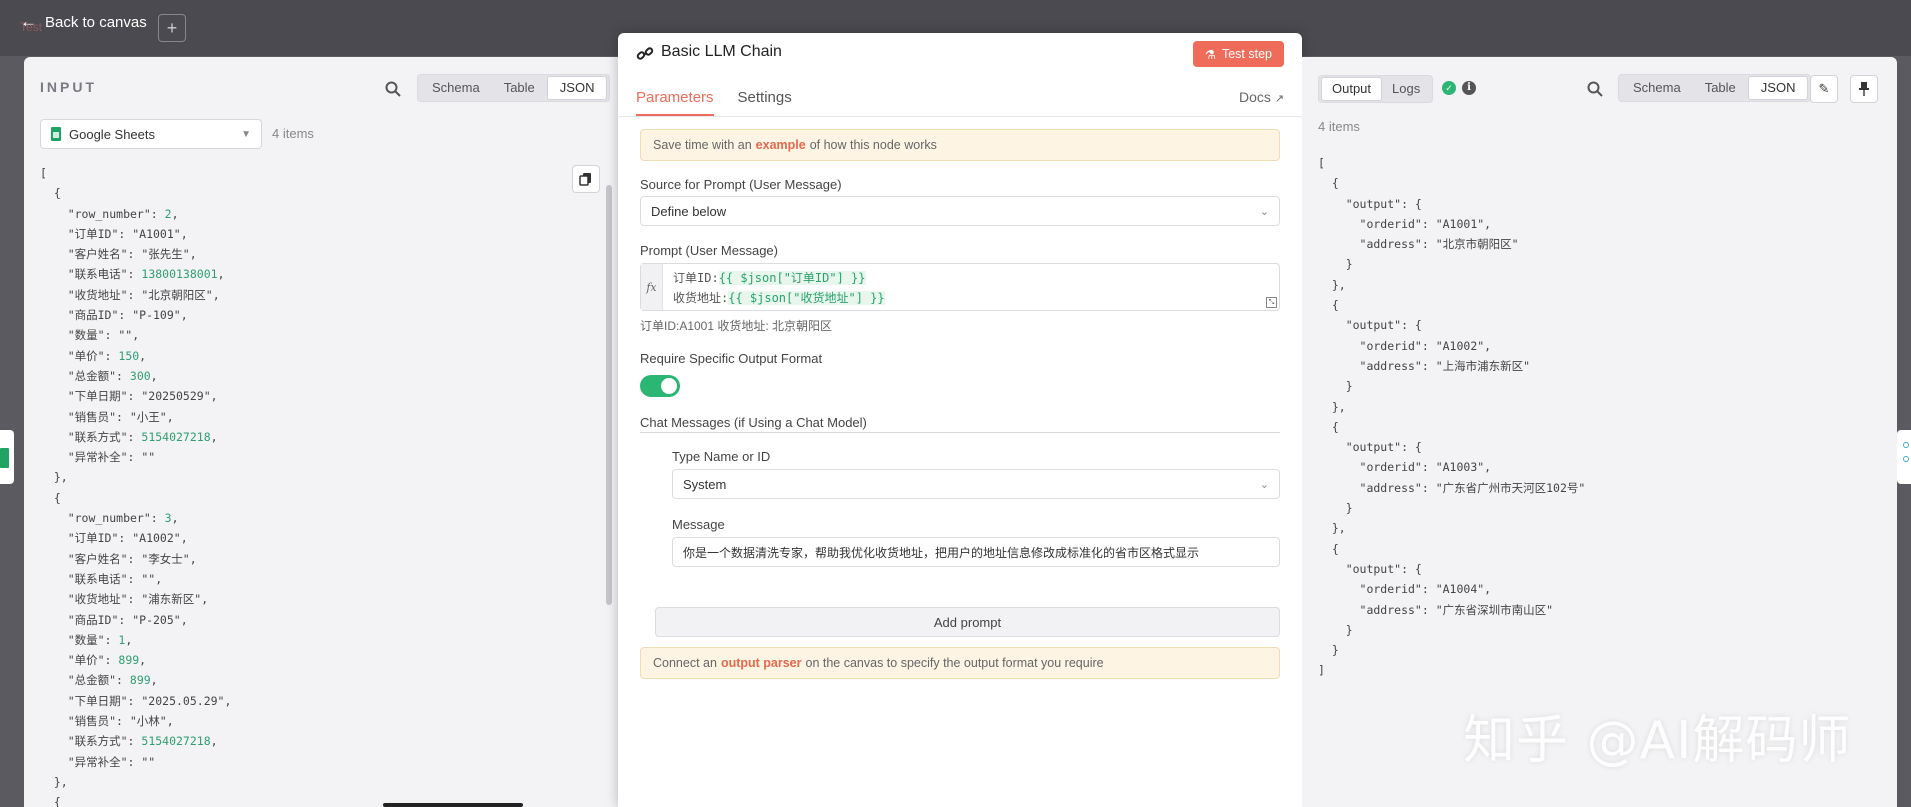 This screenshot has width=1911, height=807. What do you see at coordinates (118, 558) in the screenshot?
I see `json-line: "客户姓名": "李女士",` at bounding box center [118, 558].